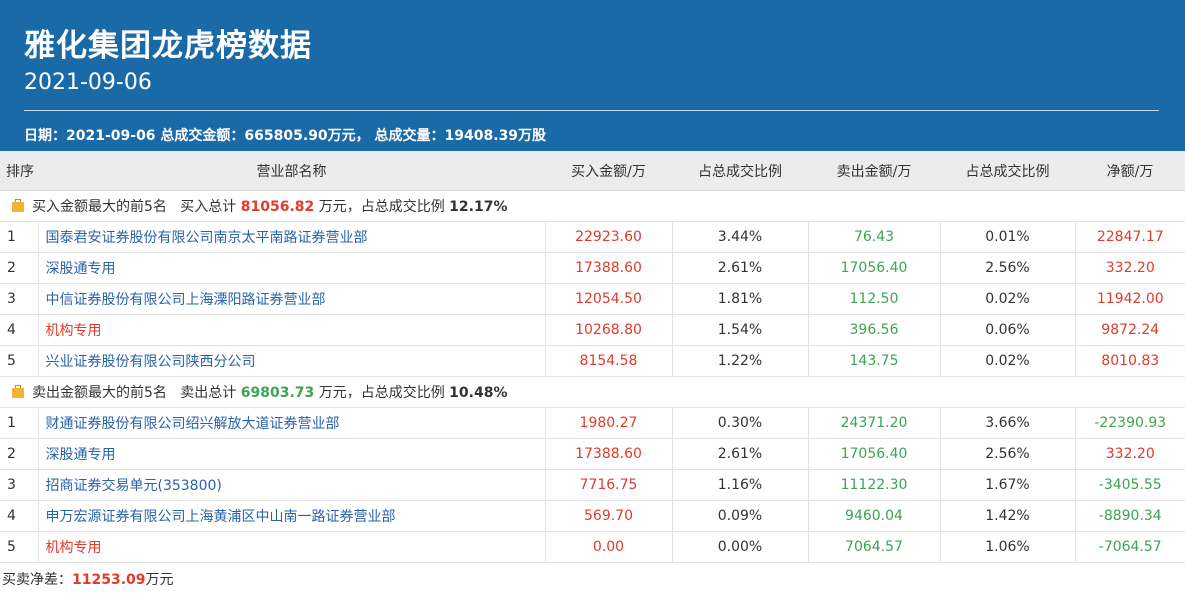 The width and height of the screenshot is (1185, 595). I want to click on sell-amount-cell: 24371.20, so click(873, 423).